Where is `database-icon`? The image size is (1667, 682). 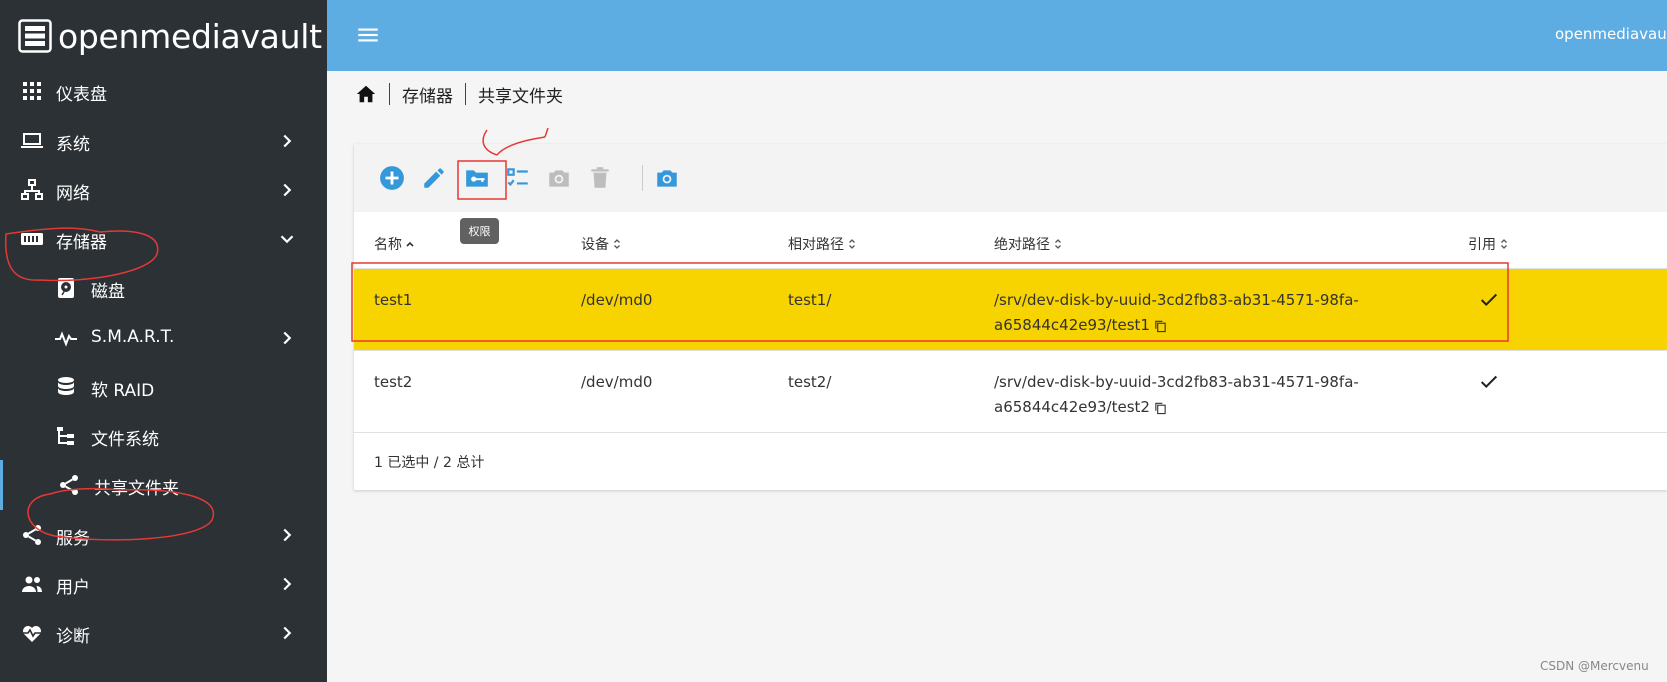 database-icon is located at coordinates (66, 386).